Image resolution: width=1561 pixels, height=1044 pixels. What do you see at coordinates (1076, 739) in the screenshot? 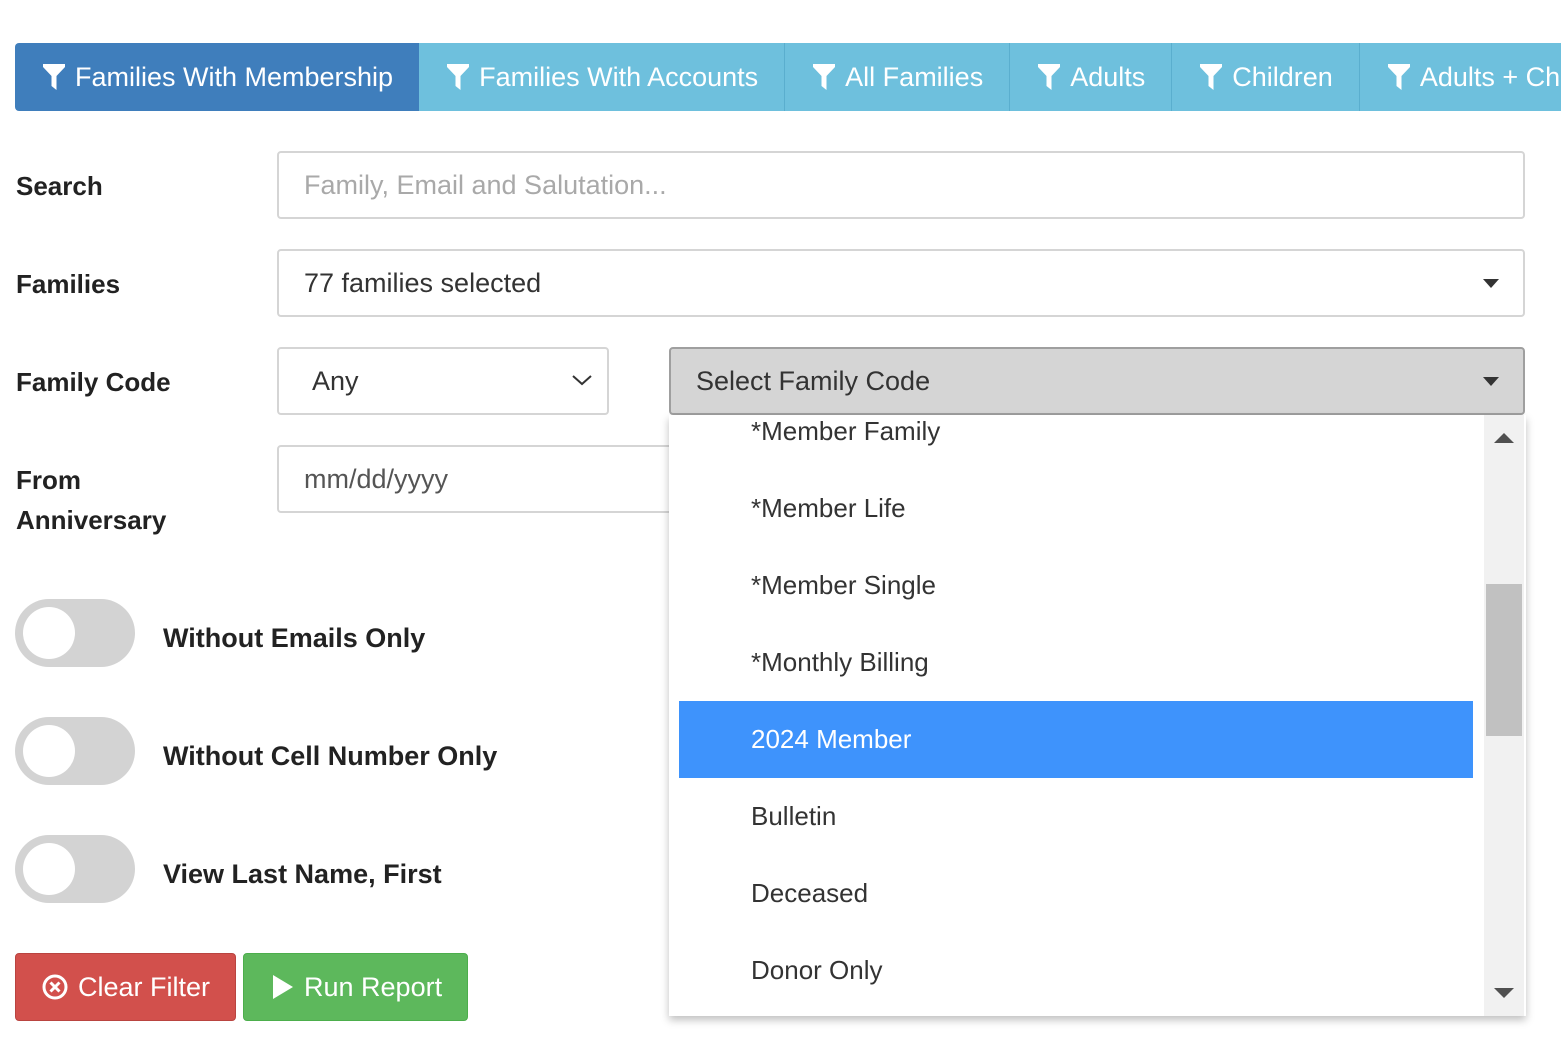
I see `option-2024-member: 2024 Member` at bounding box center [1076, 739].